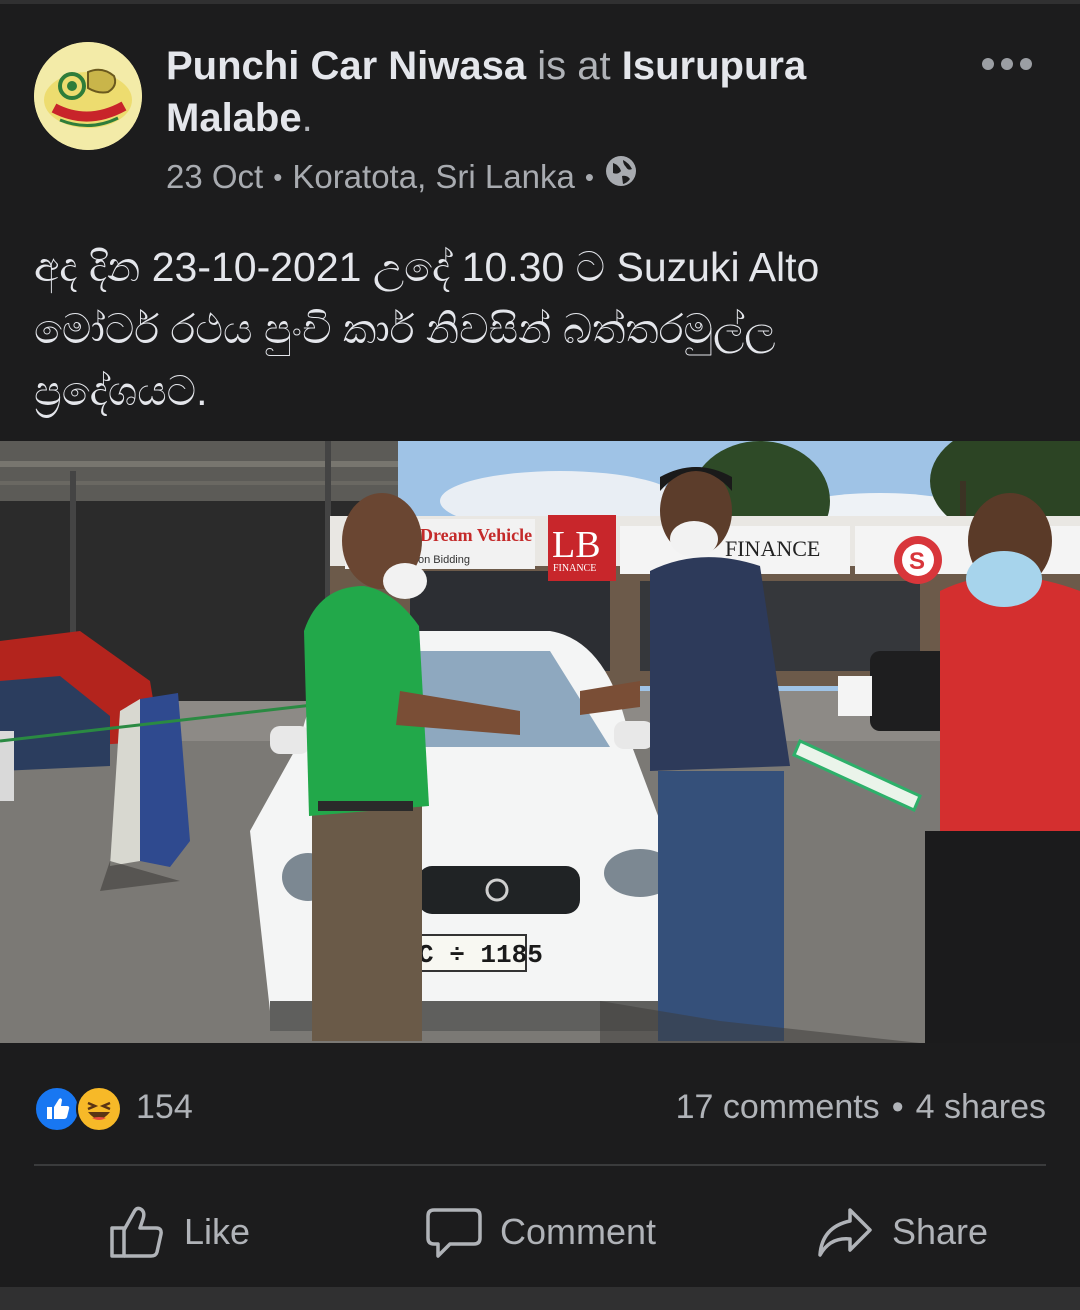  I want to click on sign-dream-vehicle: Dream Vehicle, so click(476, 535).